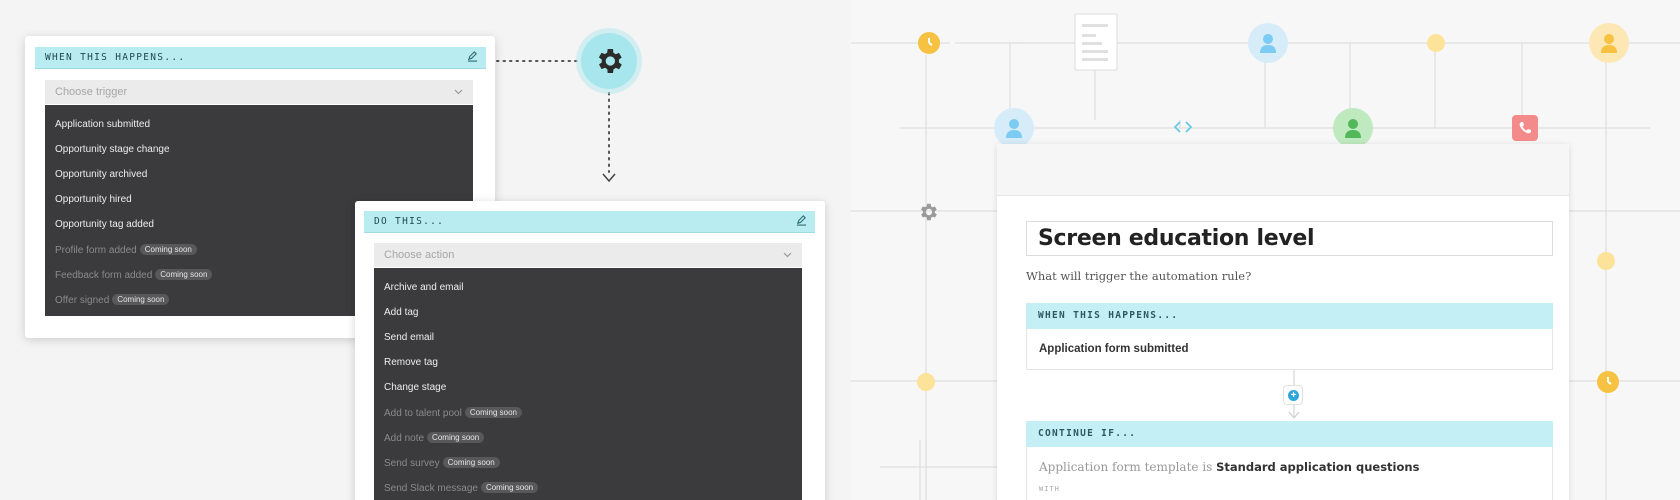 Image resolution: width=1680 pixels, height=500 pixels. I want to click on action-option-disabled: Add note Coming soon, so click(434, 438).